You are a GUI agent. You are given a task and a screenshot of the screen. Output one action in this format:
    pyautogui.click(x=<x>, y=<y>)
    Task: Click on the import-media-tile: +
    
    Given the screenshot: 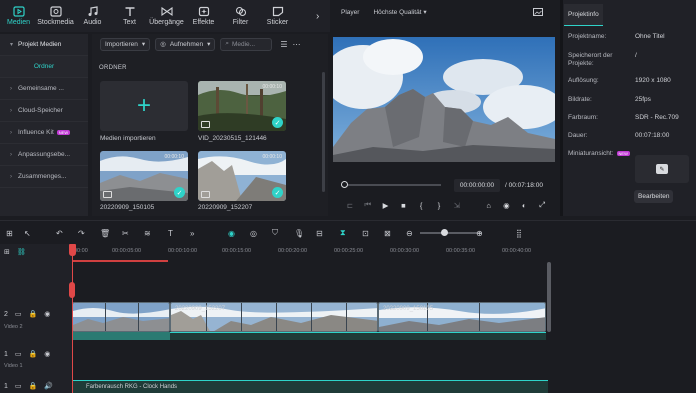 What is the action you would take?
    pyautogui.click(x=144, y=106)
    